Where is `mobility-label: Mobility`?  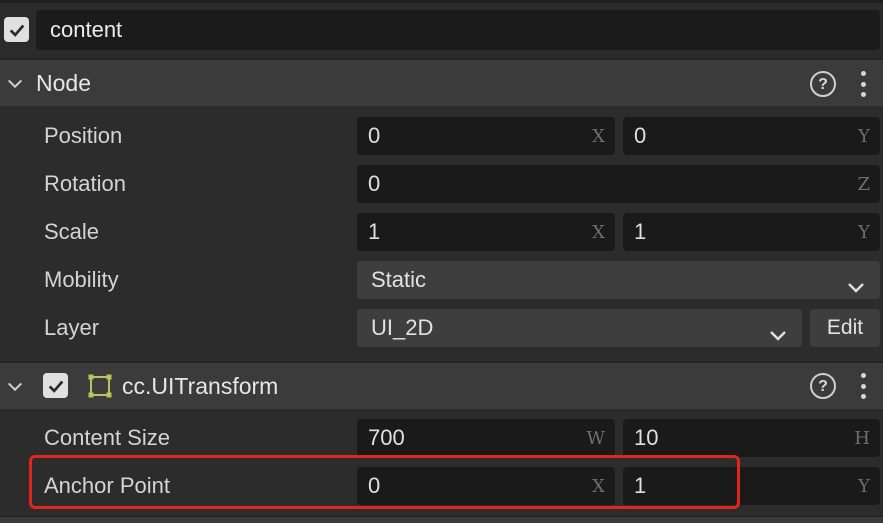
mobility-label: Mobility is located at coordinates (81, 279).